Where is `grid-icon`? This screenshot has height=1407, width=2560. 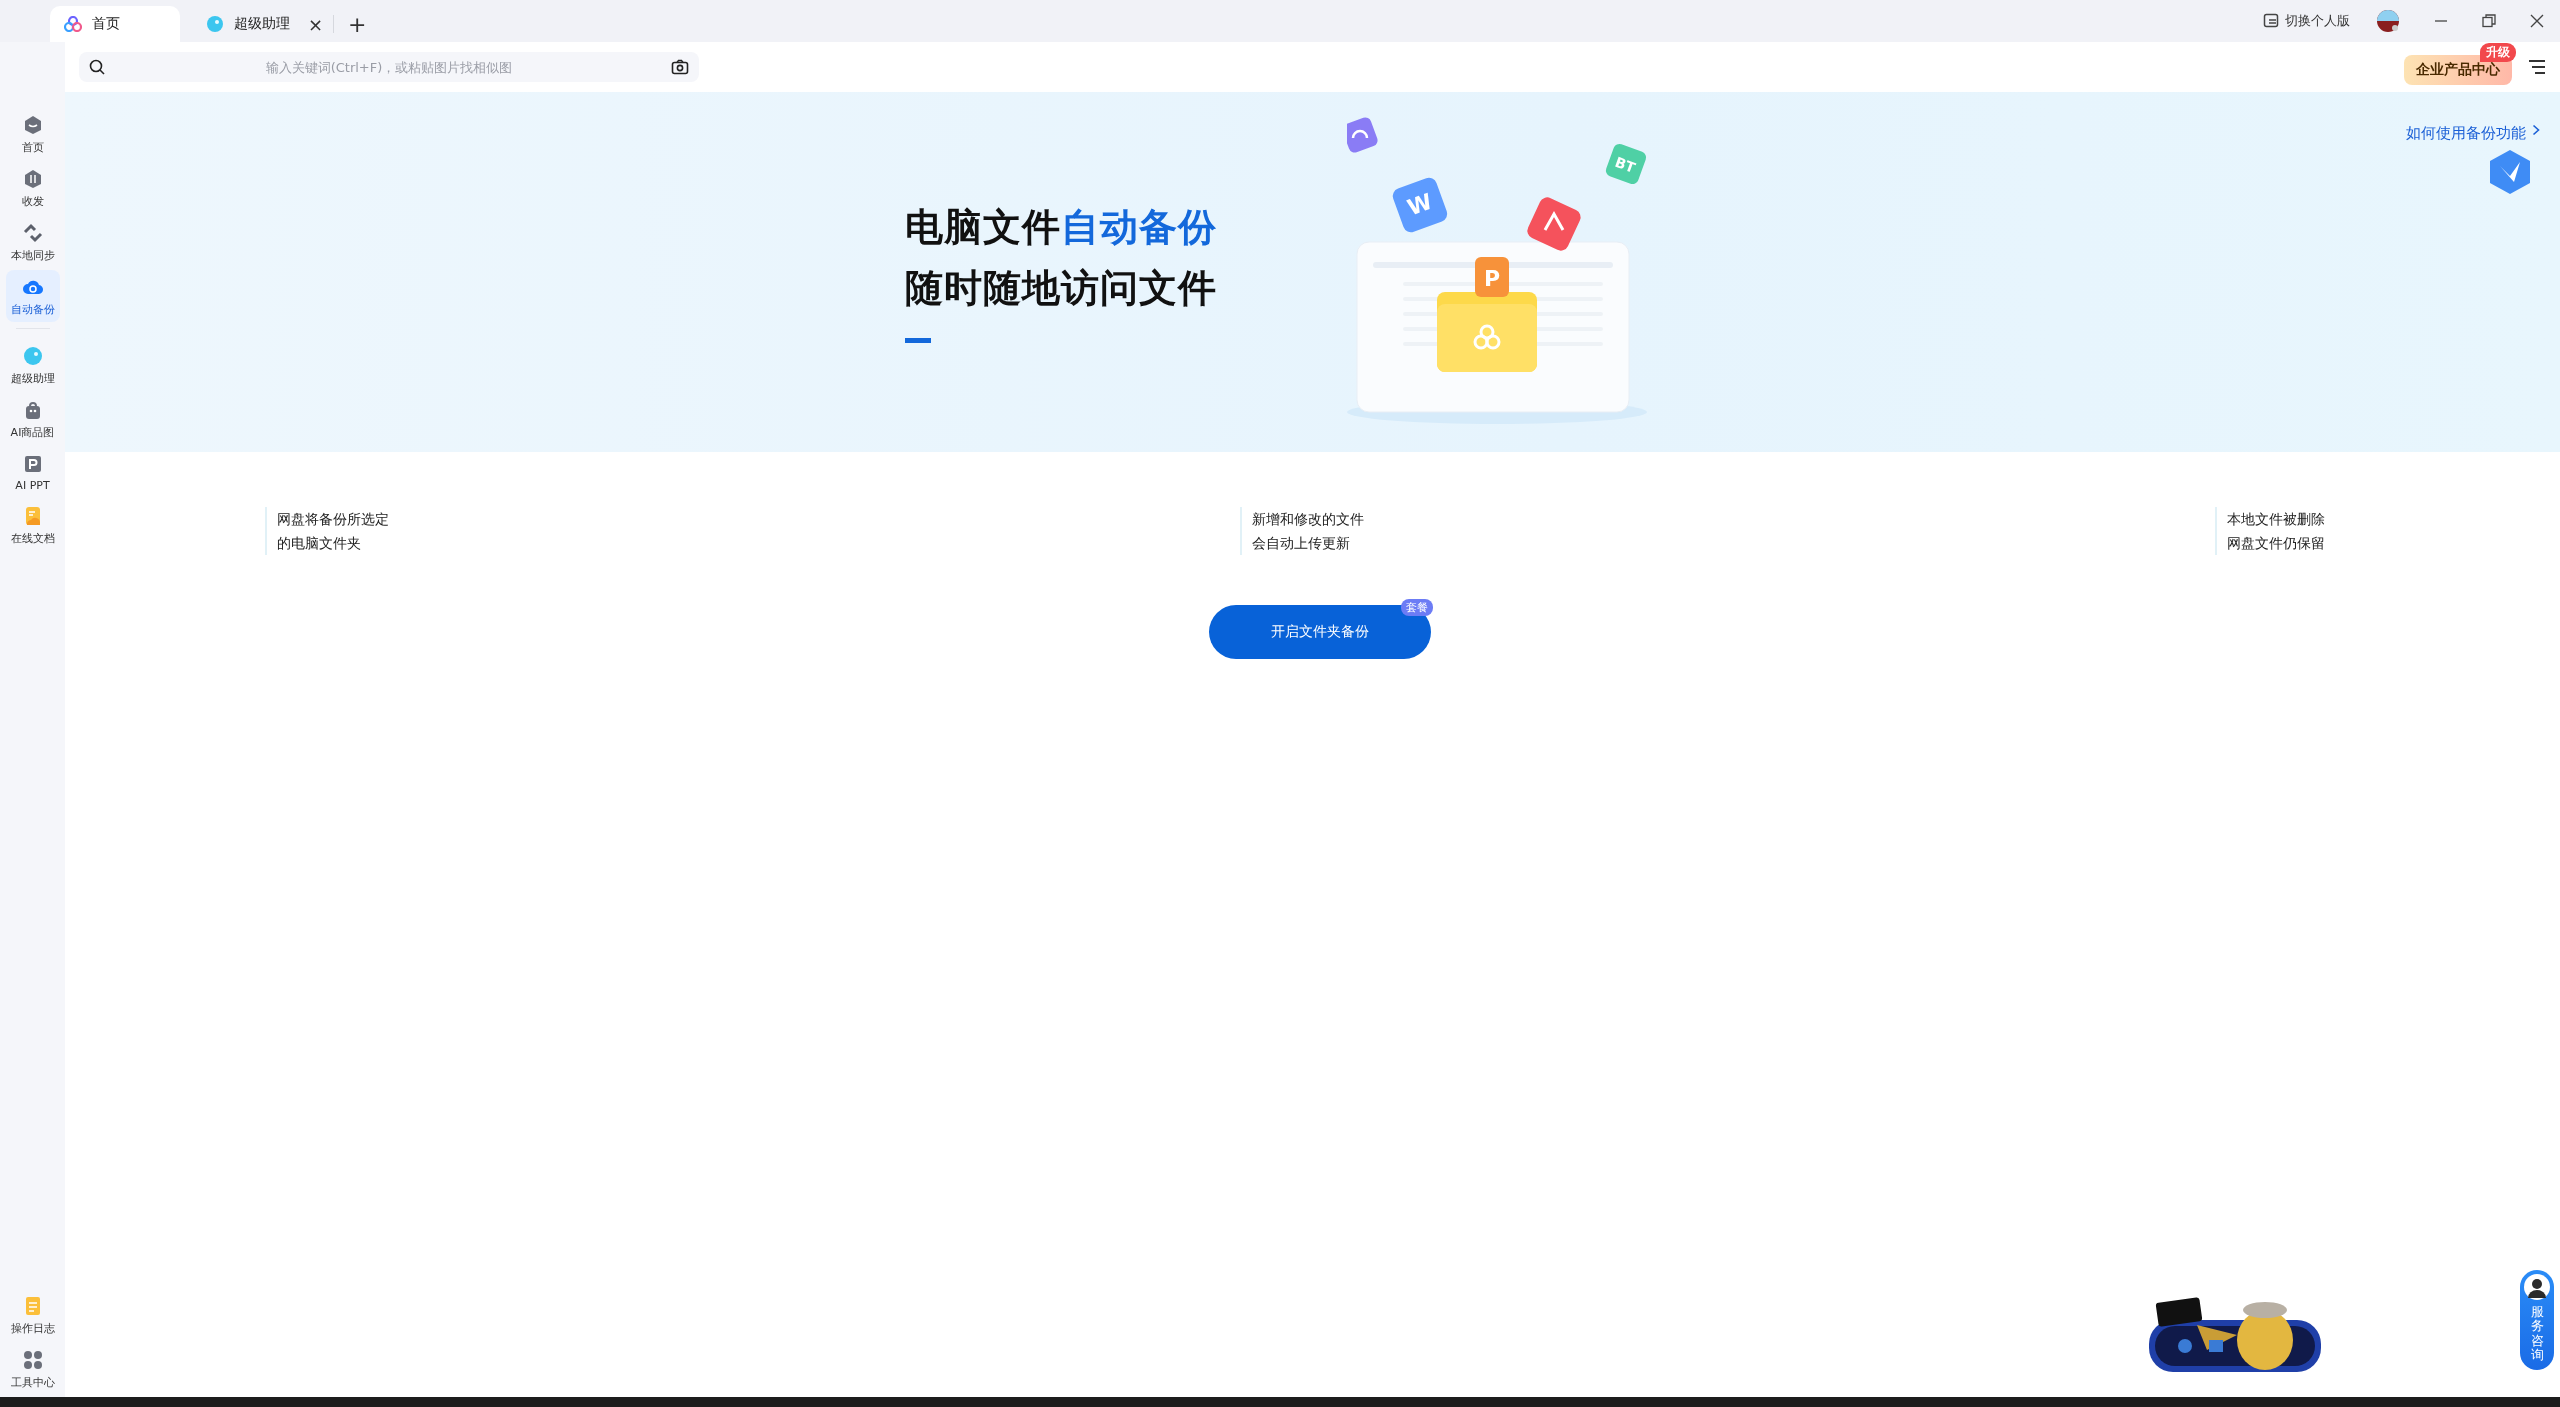 grid-icon is located at coordinates (32, 1360).